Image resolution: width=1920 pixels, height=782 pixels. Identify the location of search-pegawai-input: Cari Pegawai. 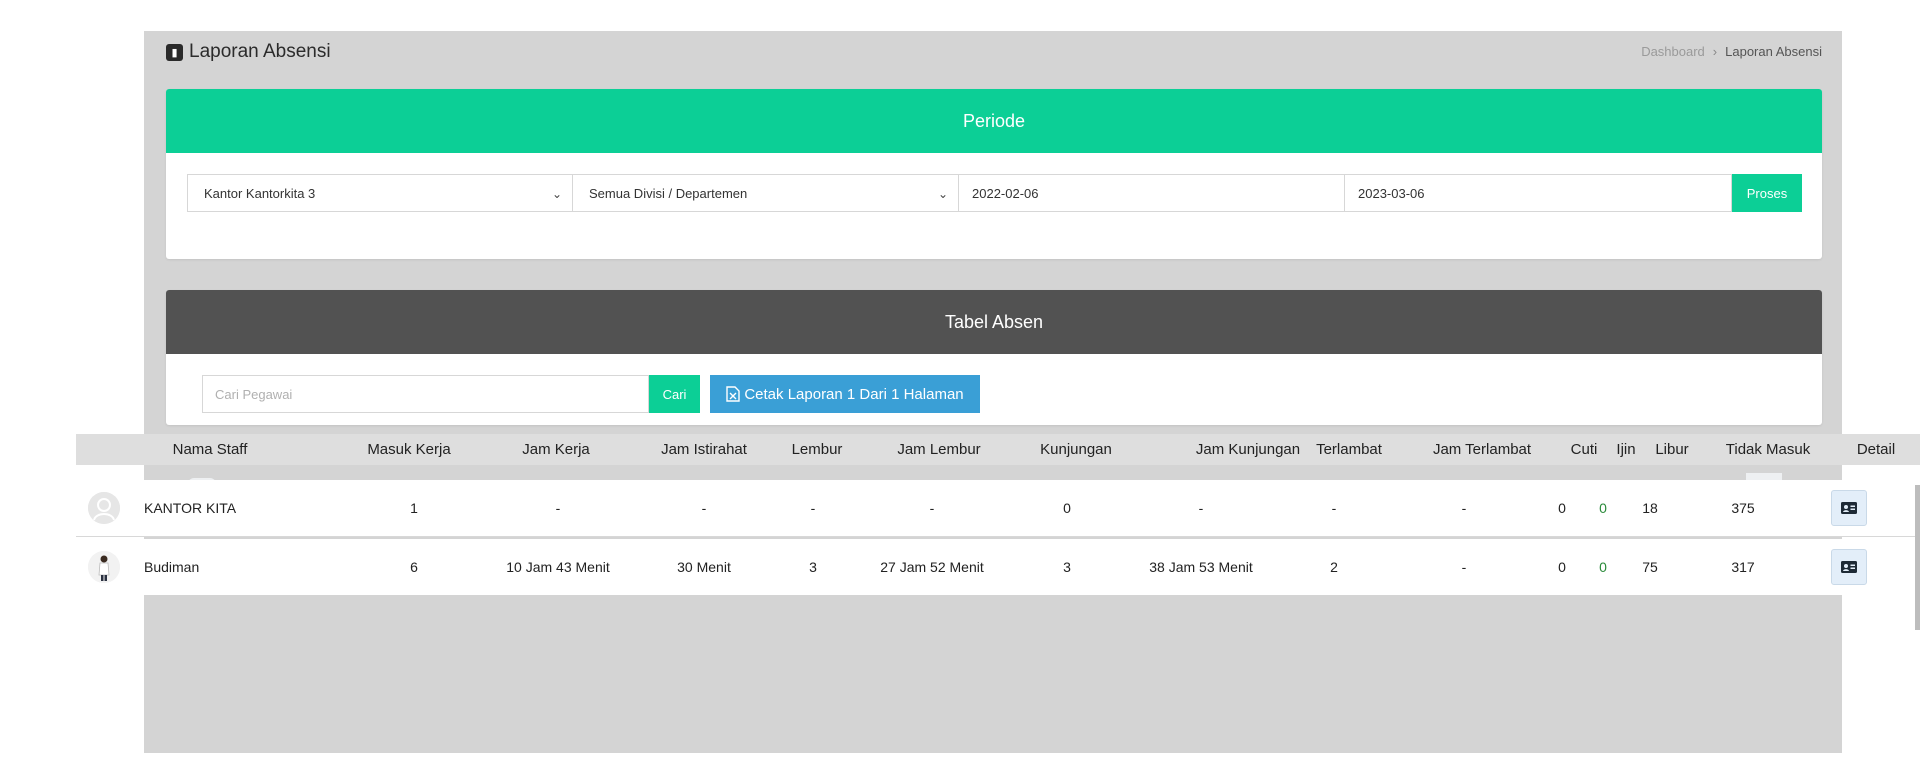
(425, 394).